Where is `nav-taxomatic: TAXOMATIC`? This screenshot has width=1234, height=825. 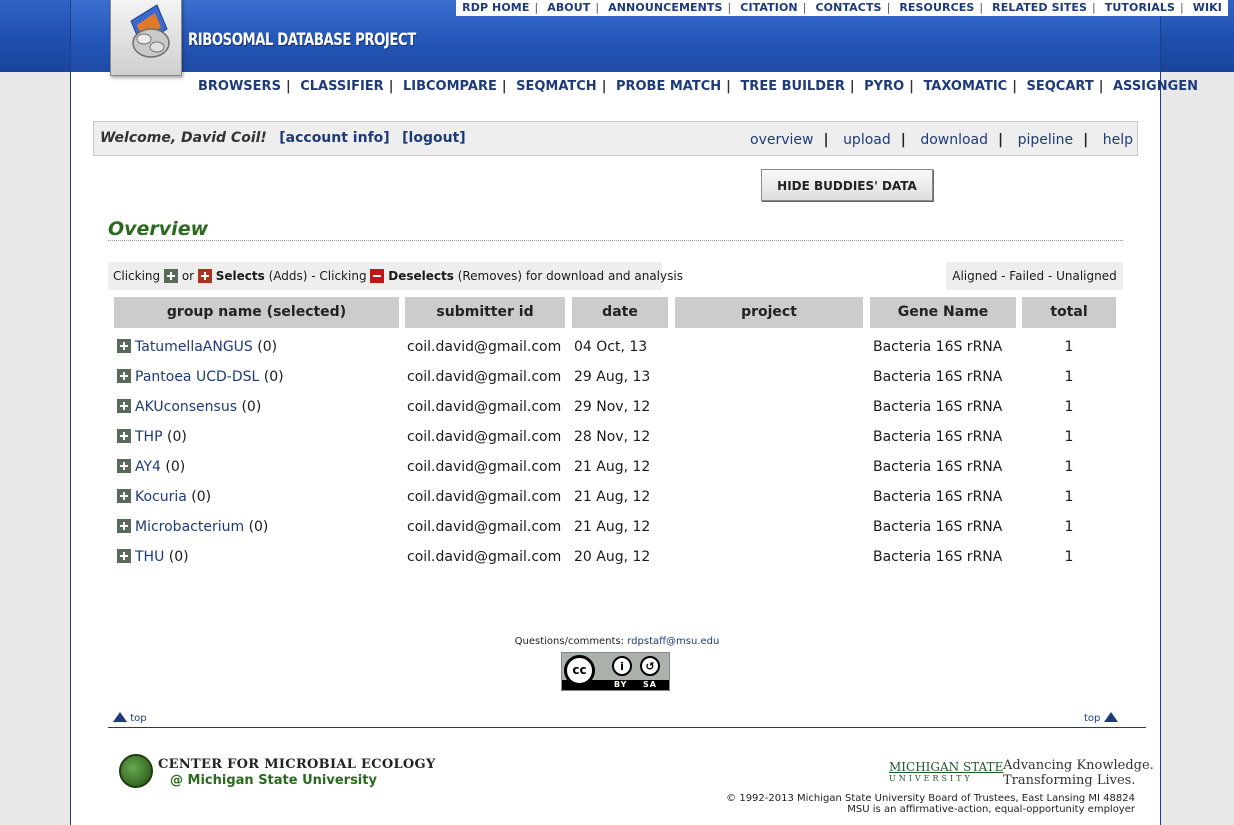
nav-taxomatic: TAXOMATIC is located at coordinates (965, 86).